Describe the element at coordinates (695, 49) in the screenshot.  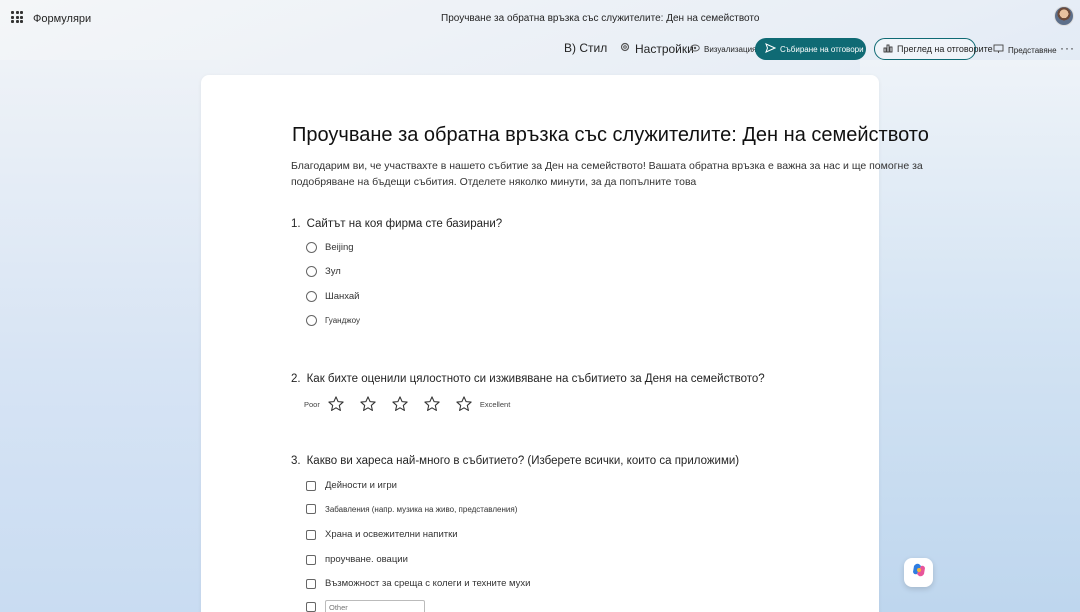
I see `eye-icon` at that location.